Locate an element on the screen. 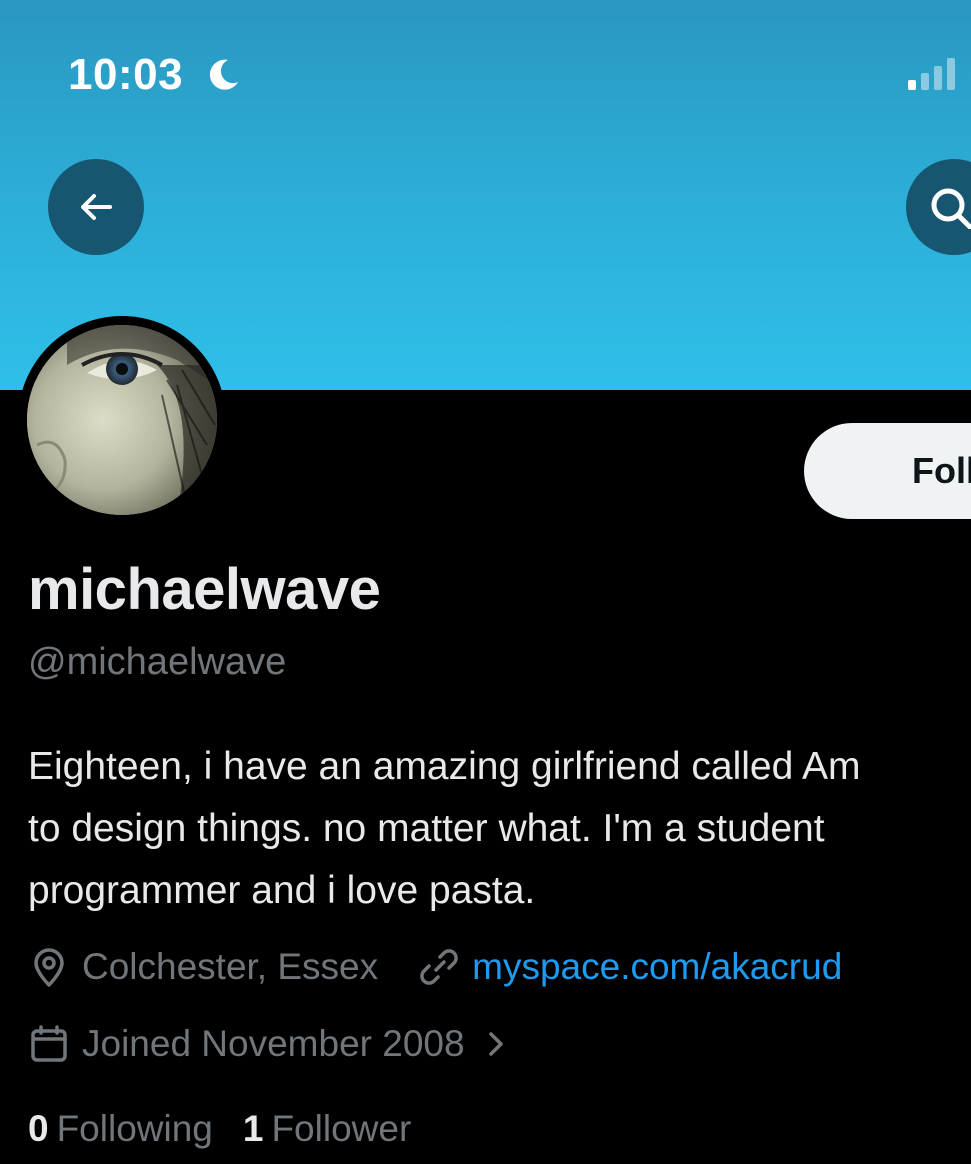  display-name: michaelwave is located at coordinates (204, 589).